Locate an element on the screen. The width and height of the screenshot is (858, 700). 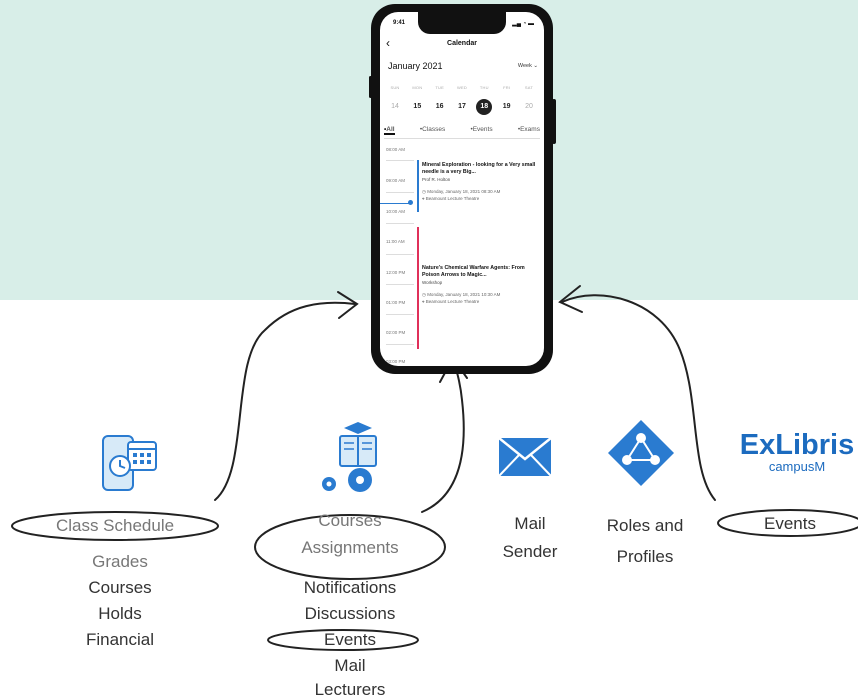
assignments-label: Assignments is located at coordinates (350, 547).